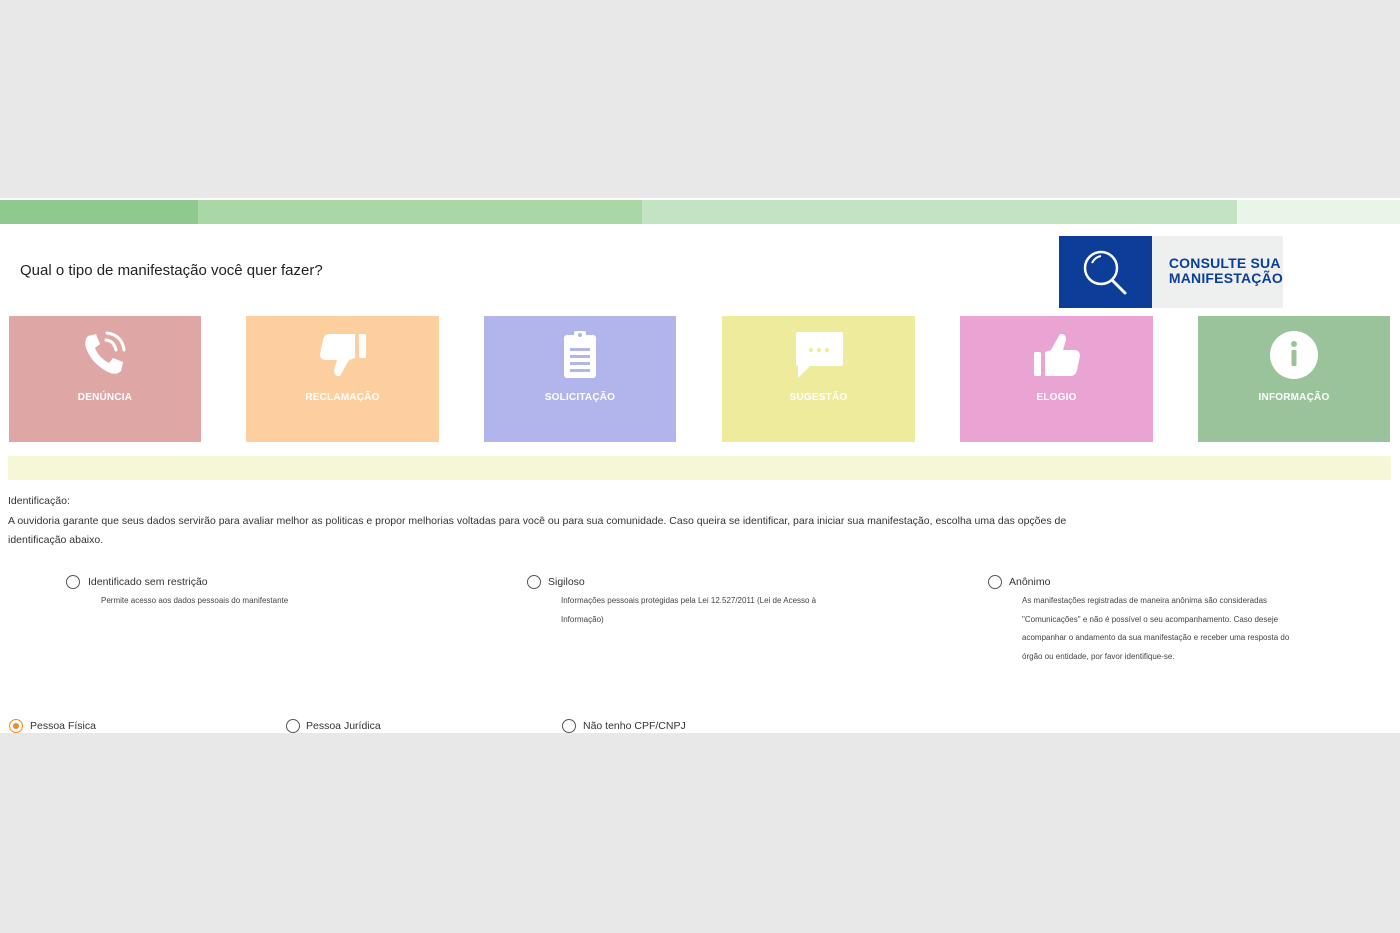 This screenshot has height=933, width=1400. I want to click on radio-pessoa-fisica, so click(16, 726).